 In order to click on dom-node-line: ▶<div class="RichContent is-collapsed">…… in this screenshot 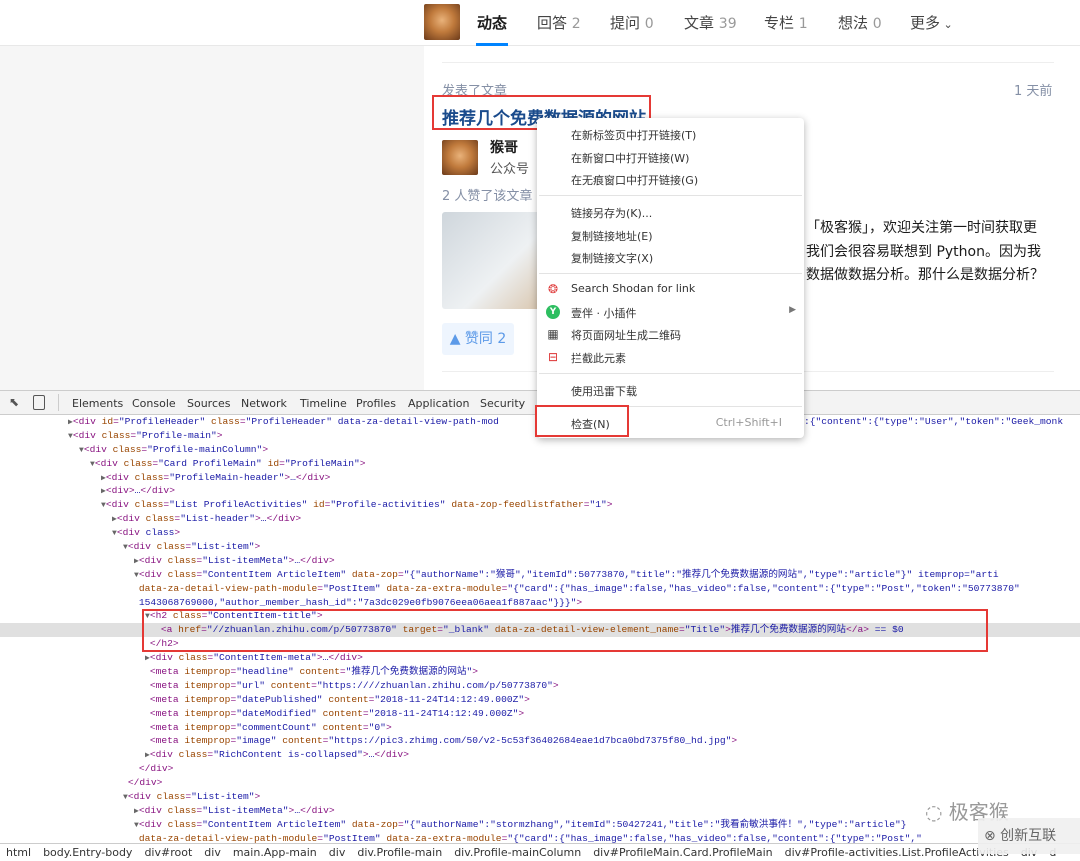, I will do `click(540, 755)`.